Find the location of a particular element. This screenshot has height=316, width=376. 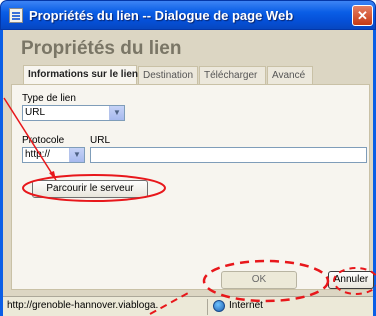

annotation-circle-ok is located at coordinates (266, 281).